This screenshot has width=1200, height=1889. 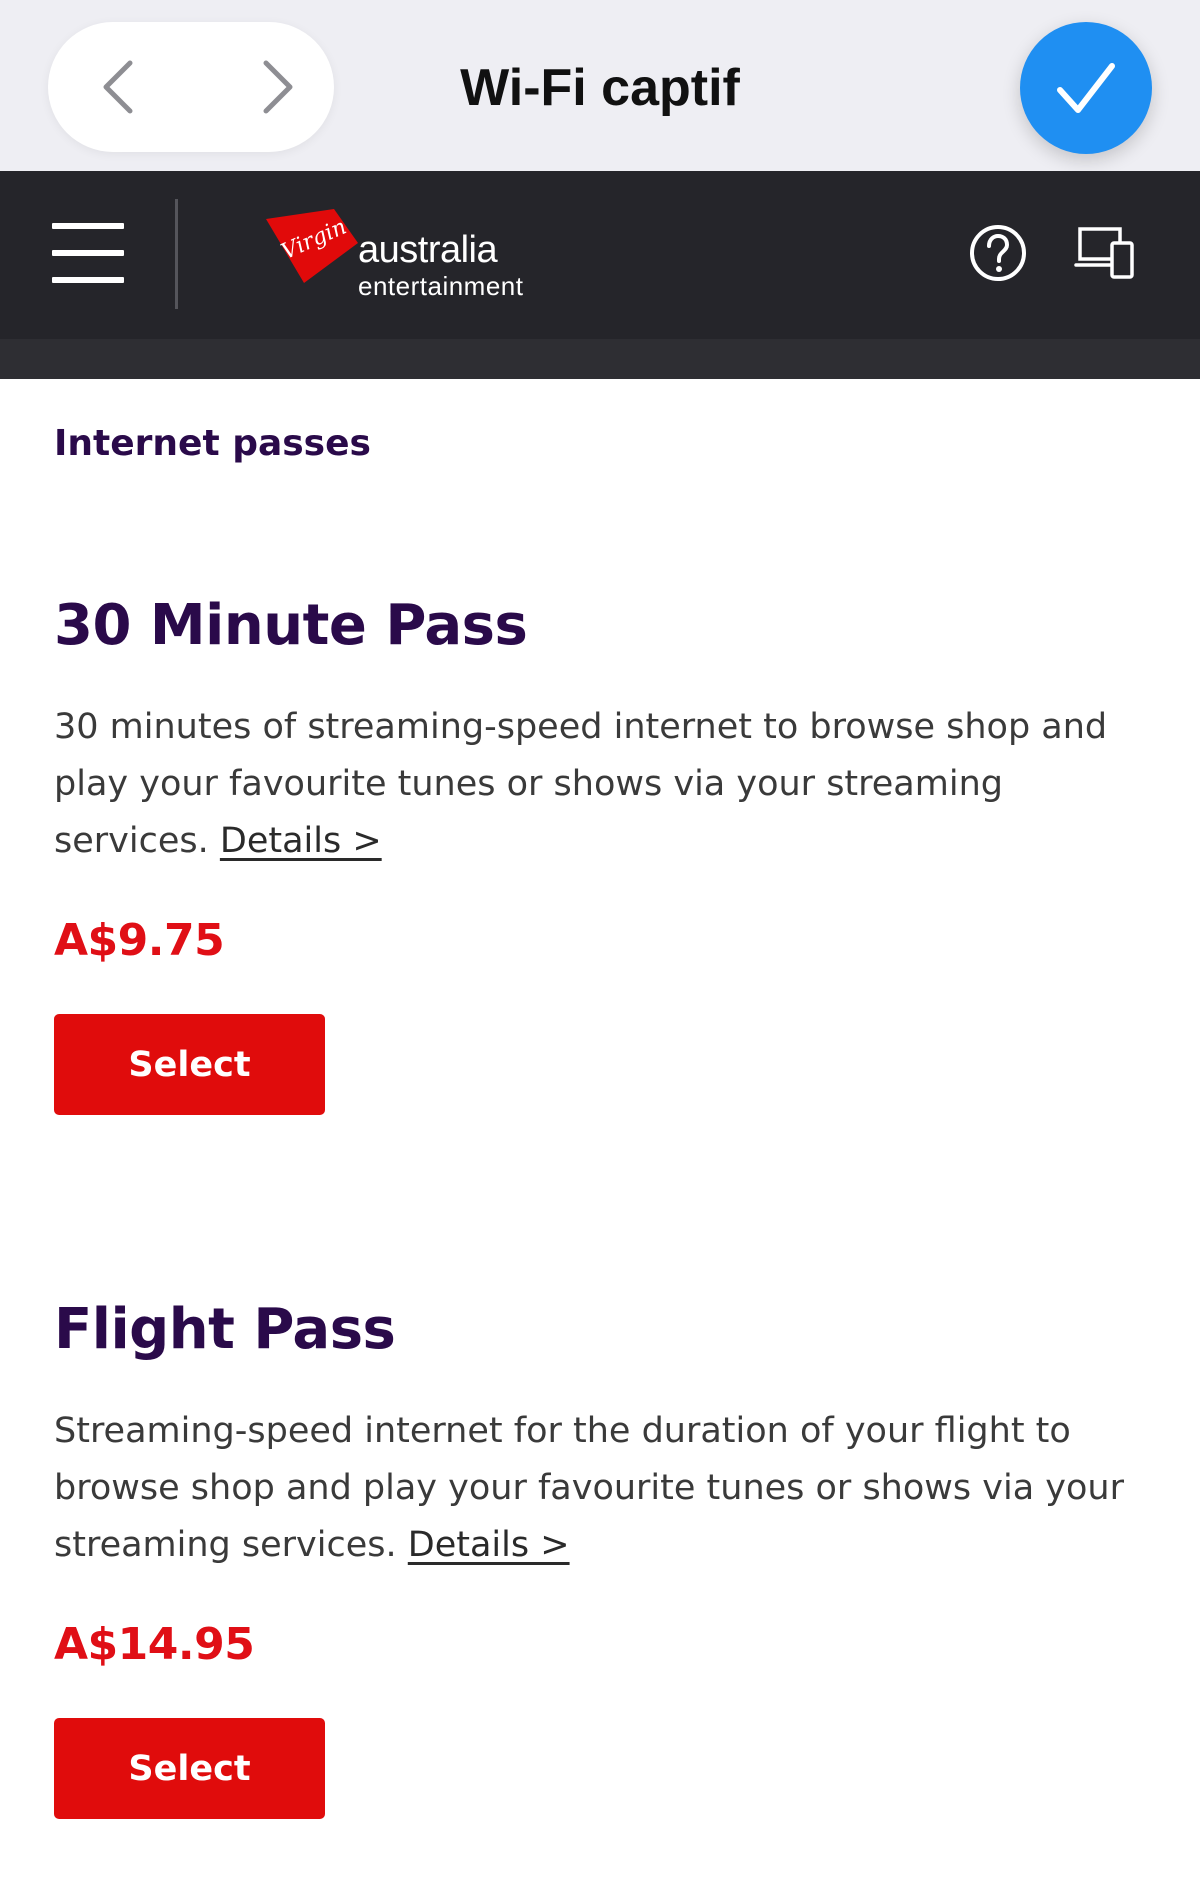 What do you see at coordinates (191, 87) in the screenshot?
I see `navigation-pill` at bounding box center [191, 87].